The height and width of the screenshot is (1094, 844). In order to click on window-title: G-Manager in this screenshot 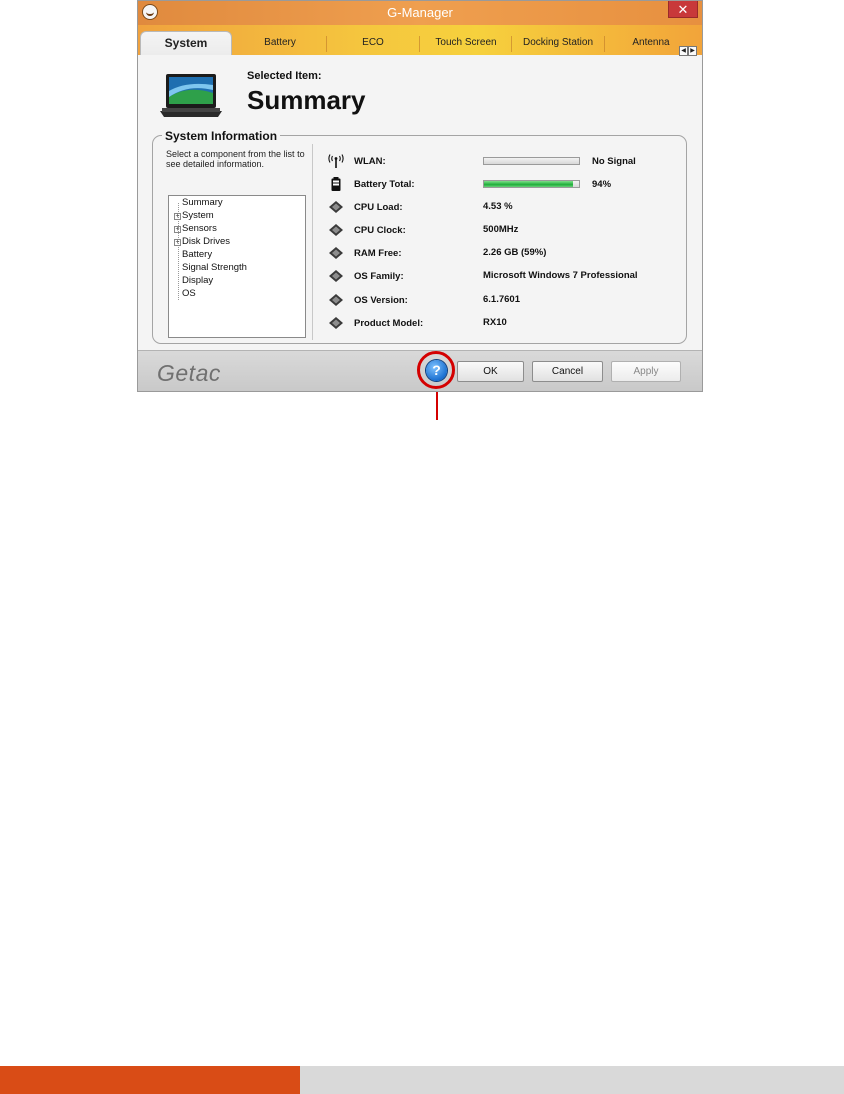, I will do `click(420, 12)`.